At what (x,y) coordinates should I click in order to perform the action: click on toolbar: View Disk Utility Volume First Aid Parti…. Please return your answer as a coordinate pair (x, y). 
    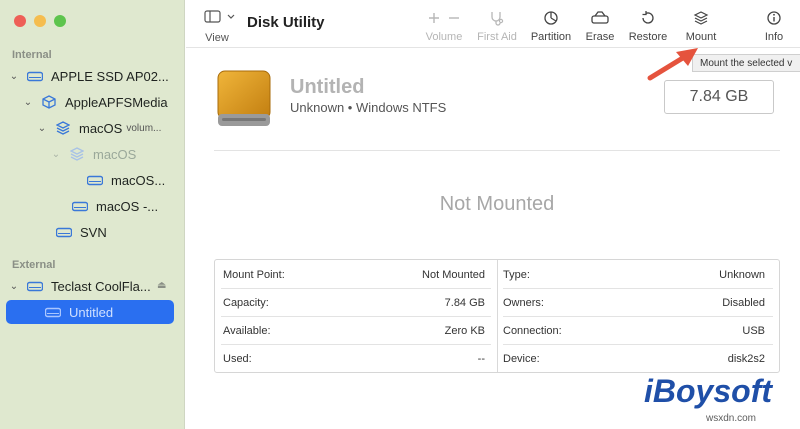
    Looking at the image, I should click on (493, 24).